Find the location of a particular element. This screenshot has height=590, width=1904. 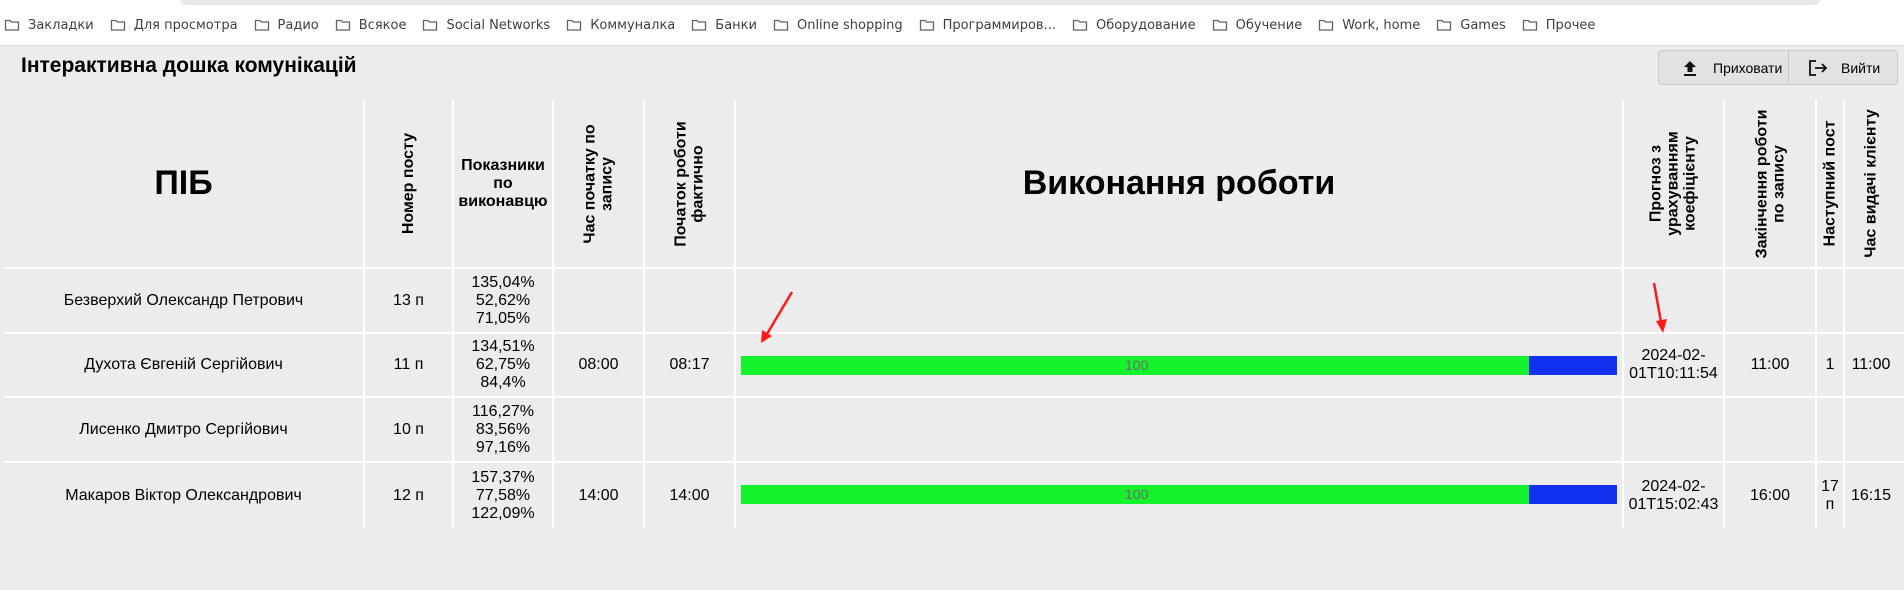

header-actual-start: Початок роботи фактично is located at coordinates (689, 183).